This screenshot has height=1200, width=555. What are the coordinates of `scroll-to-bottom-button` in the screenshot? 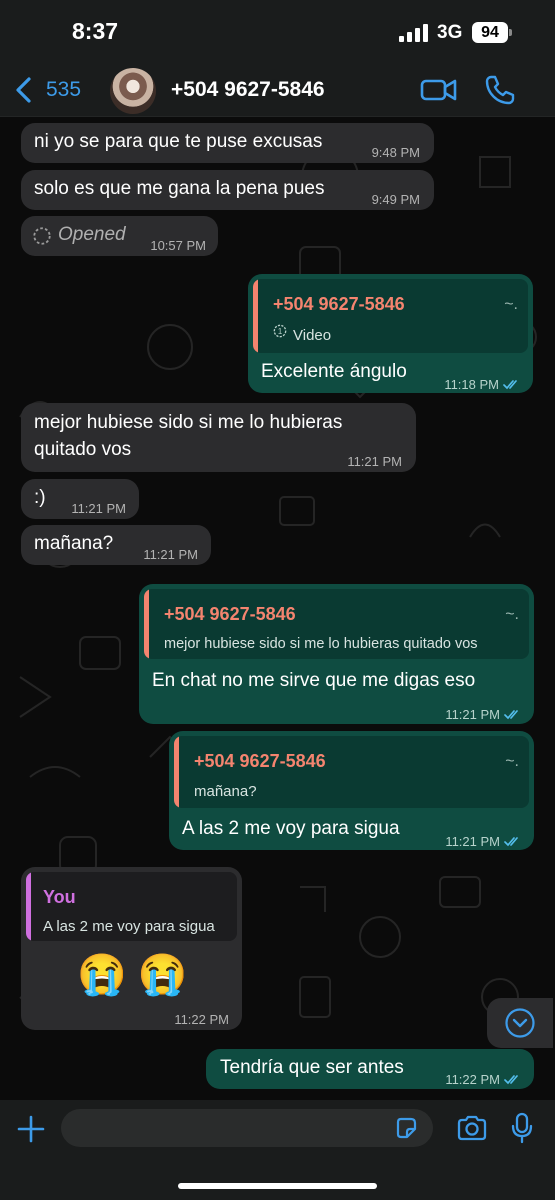 It's located at (520, 1023).